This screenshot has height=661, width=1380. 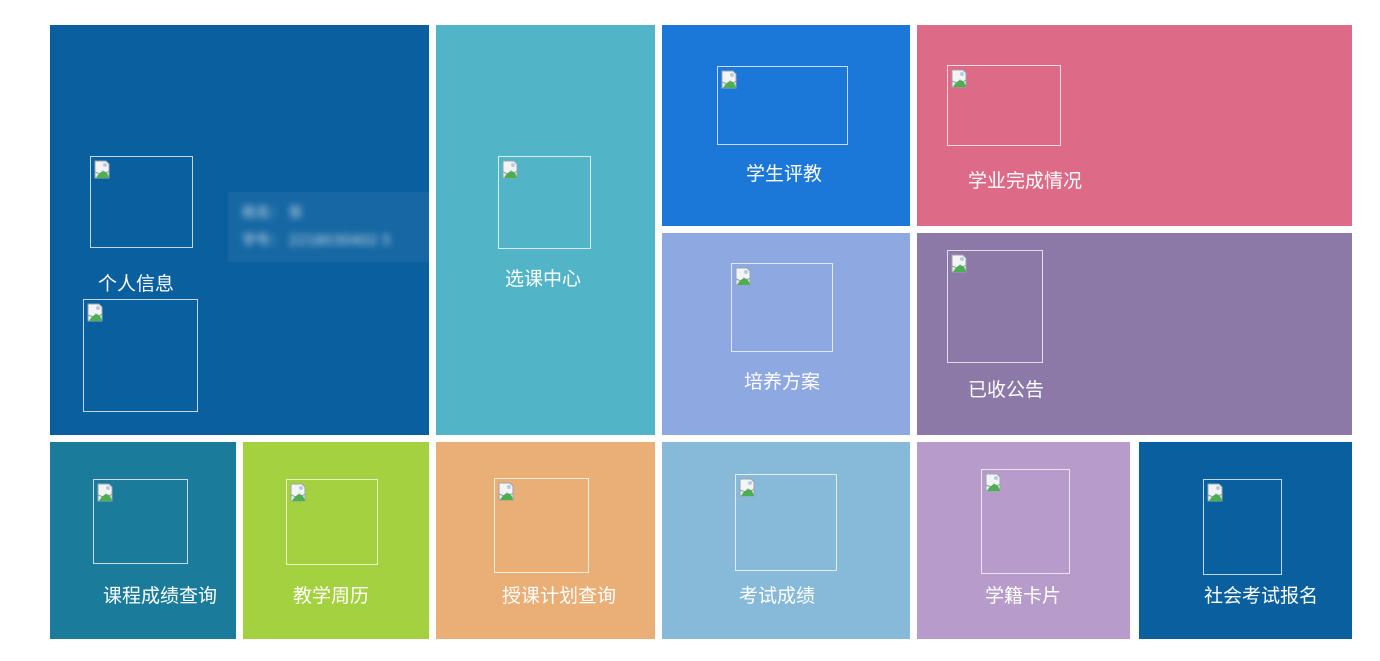 I want to click on tile-teaching-calendar: 教学周历, so click(x=336, y=540).